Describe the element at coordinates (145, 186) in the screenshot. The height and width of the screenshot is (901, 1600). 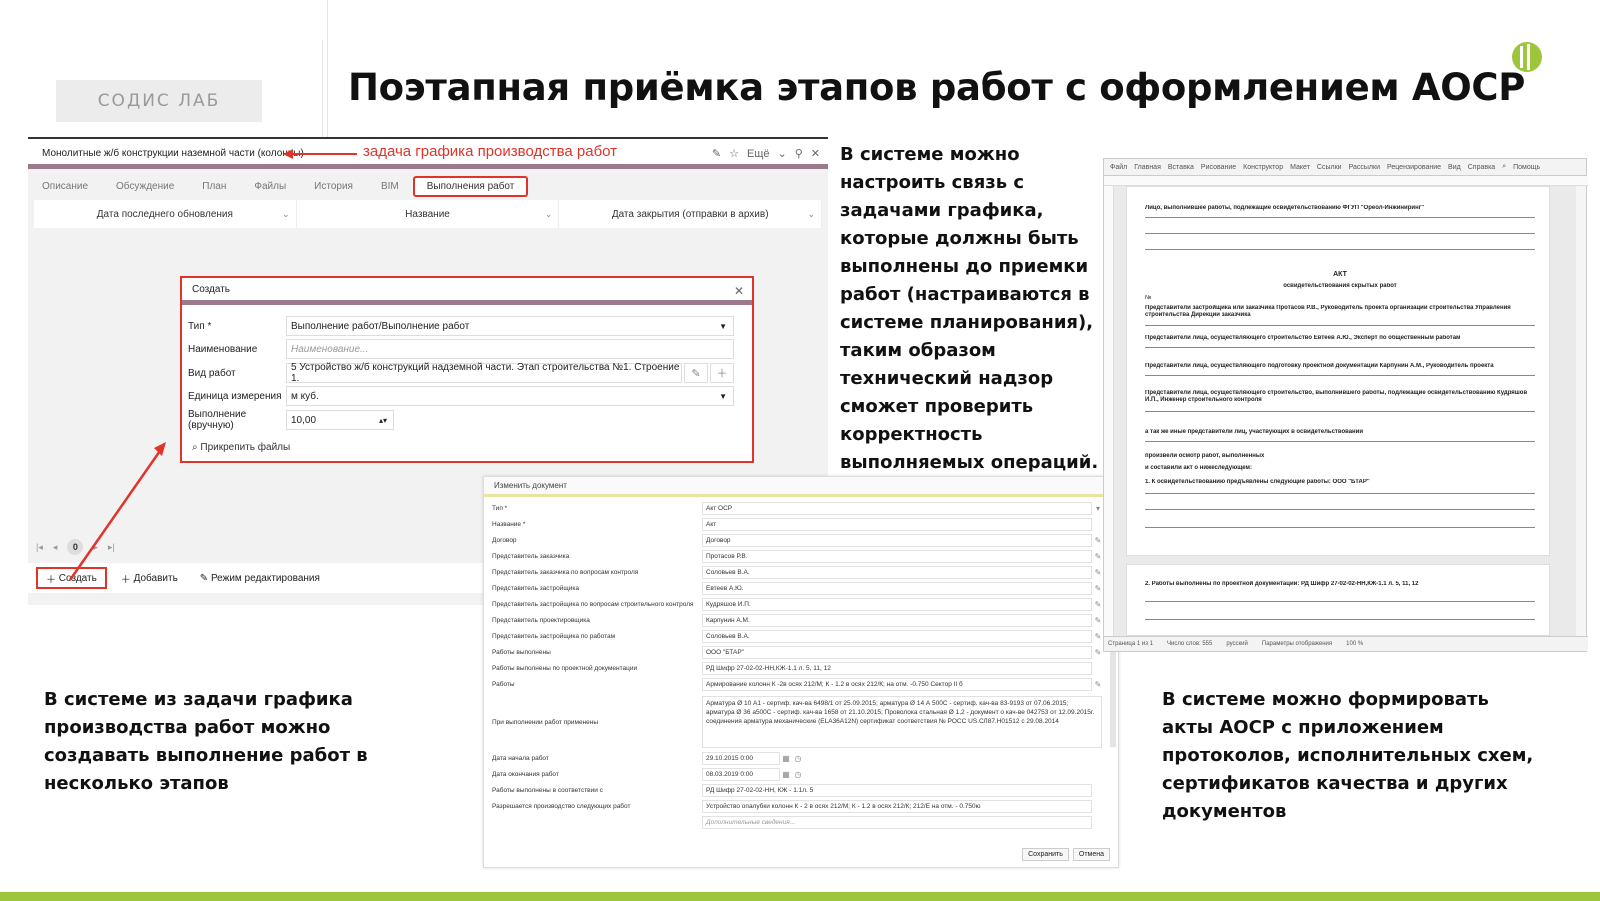
I see `tab-discussion: Обсуждение` at that location.